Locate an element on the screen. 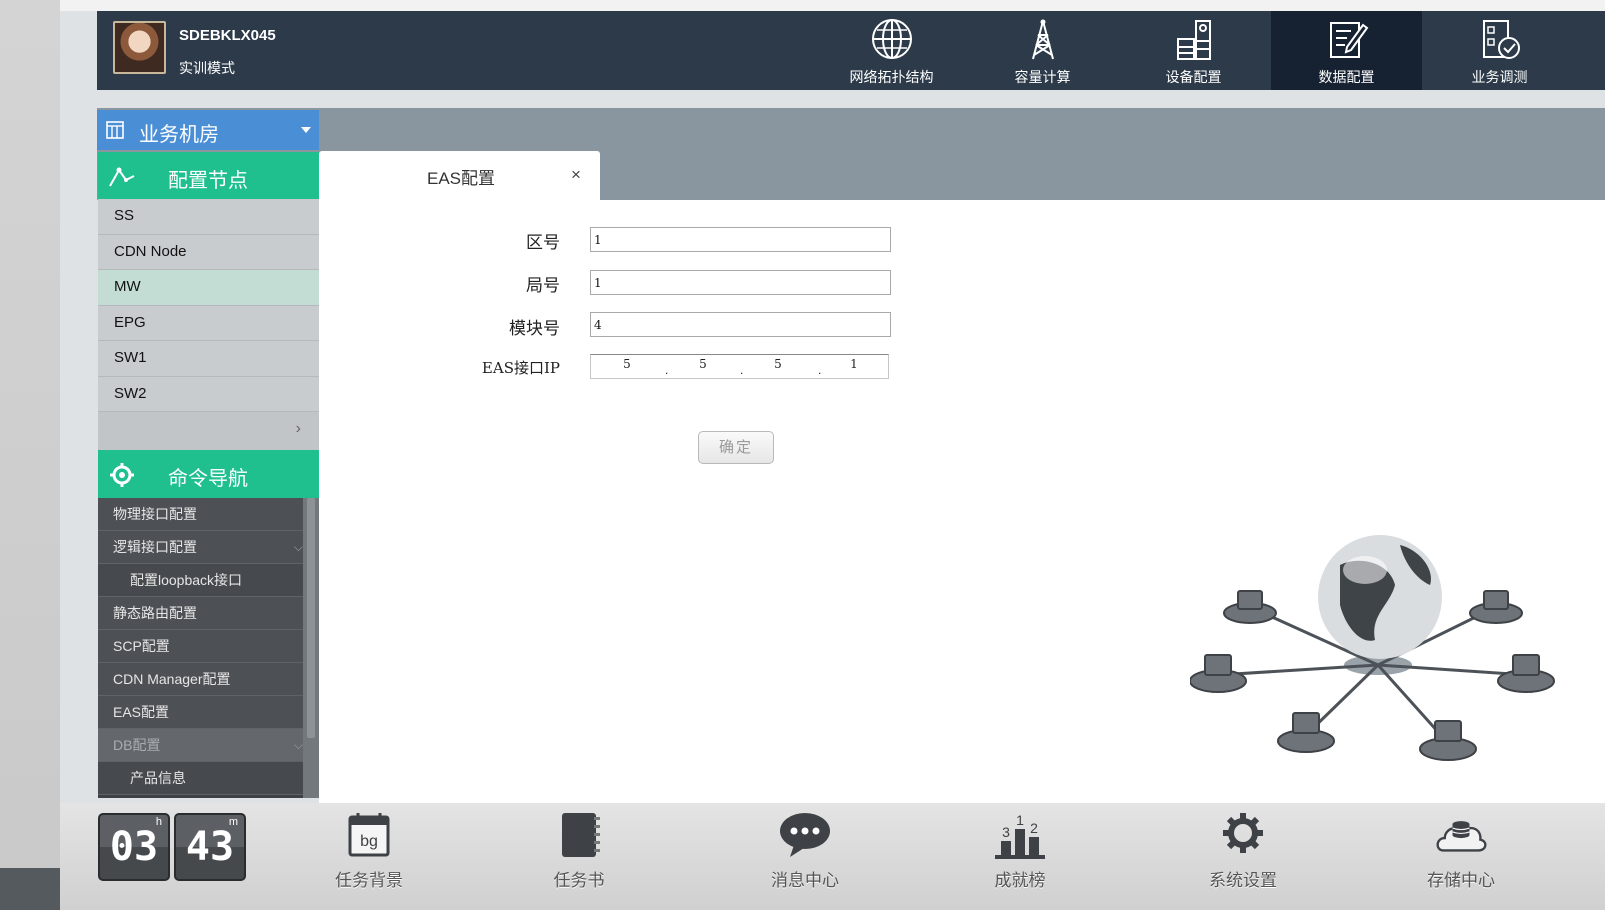 The image size is (1605, 910). nav-data-config: 数据配置 is located at coordinates (1346, 50).